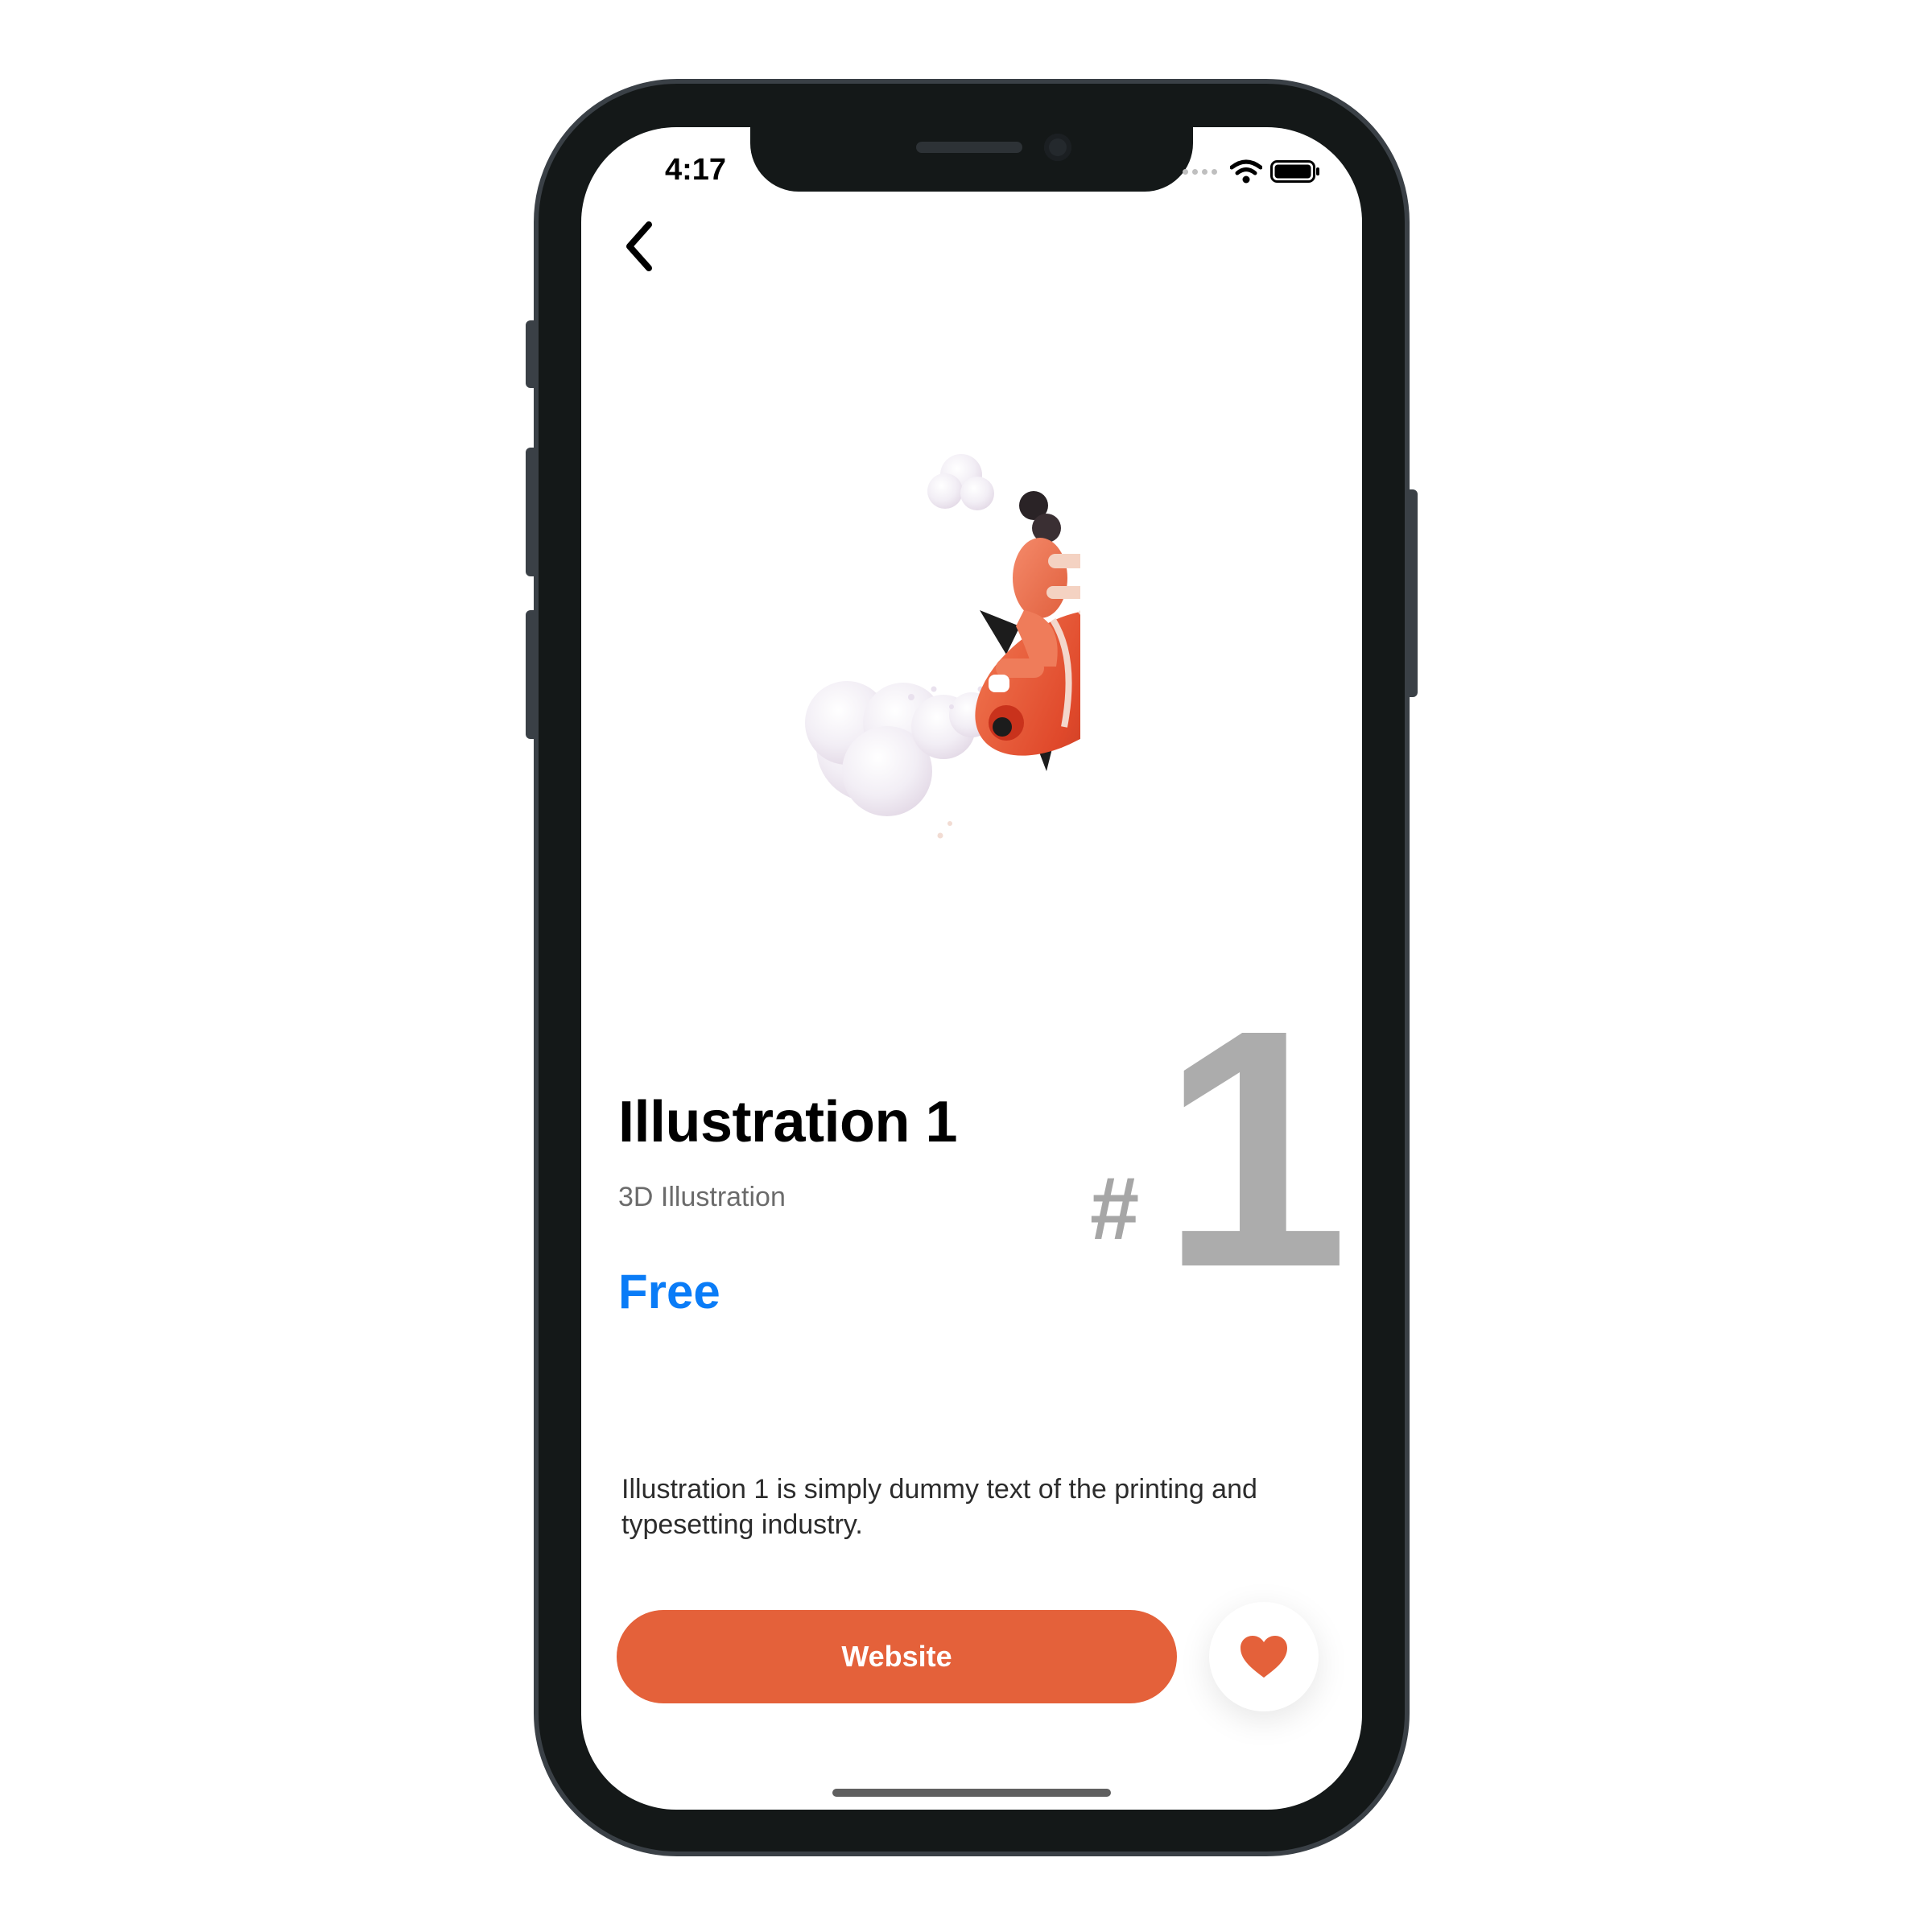 Image resolution: width=1932 pixels, height=1932 pixels. I want to click on status-icons, so click(1251, 171).